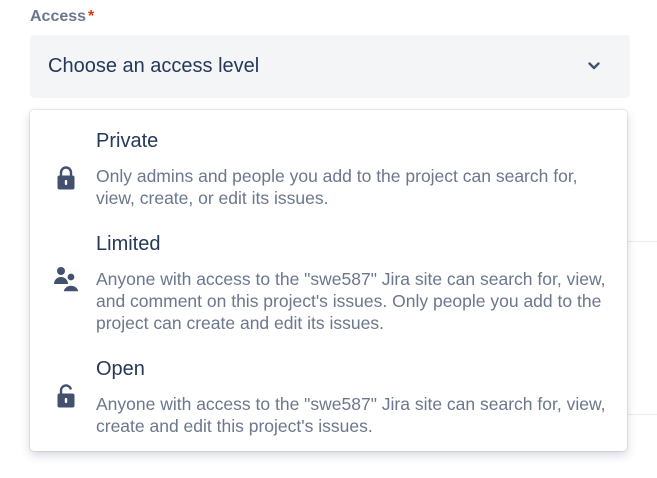 Image resolution: width=657 pixels, height=478 pixels. Describe the element at coordinates (67, 280) in the screenshot. I see `people-icon` at that location.